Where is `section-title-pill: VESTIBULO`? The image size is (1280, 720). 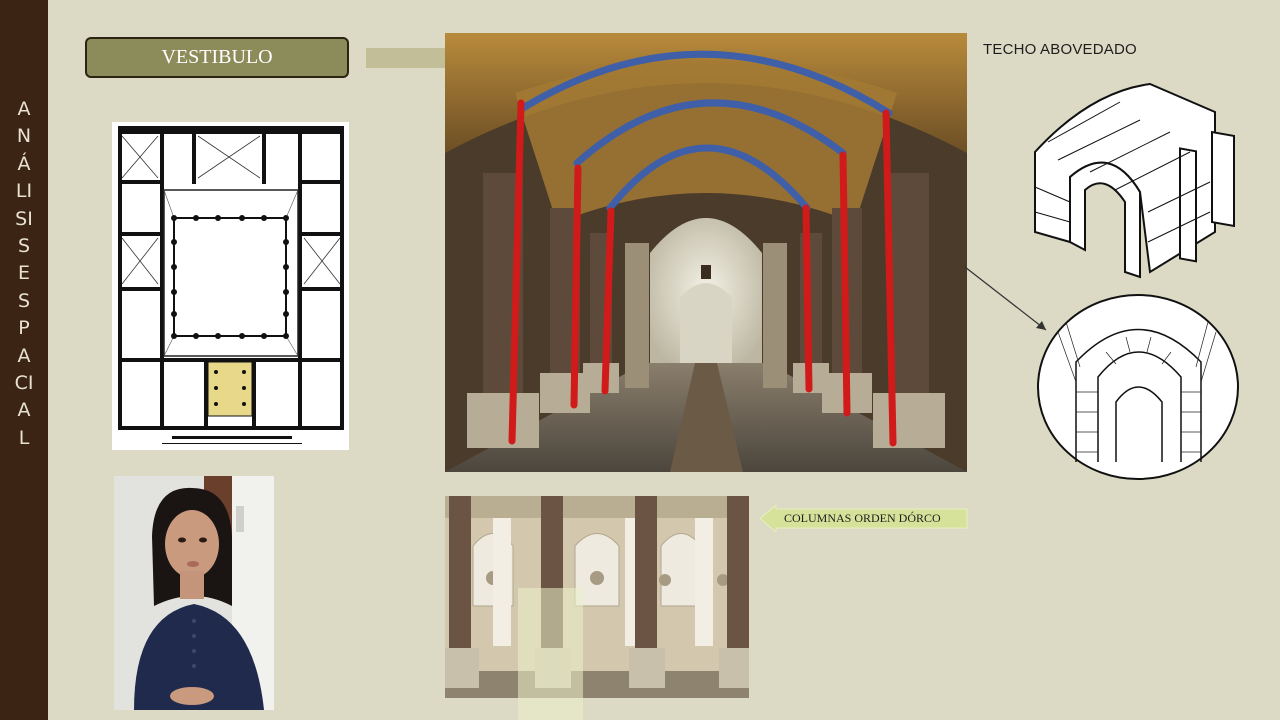
section-title-pill: VESTIBULO is located at coordinates (217, 57).